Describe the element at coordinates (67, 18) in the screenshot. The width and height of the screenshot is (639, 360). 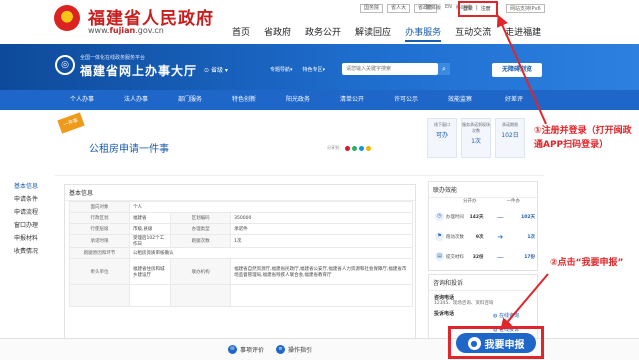
I see `national-emblem-icon: ★` at that location.